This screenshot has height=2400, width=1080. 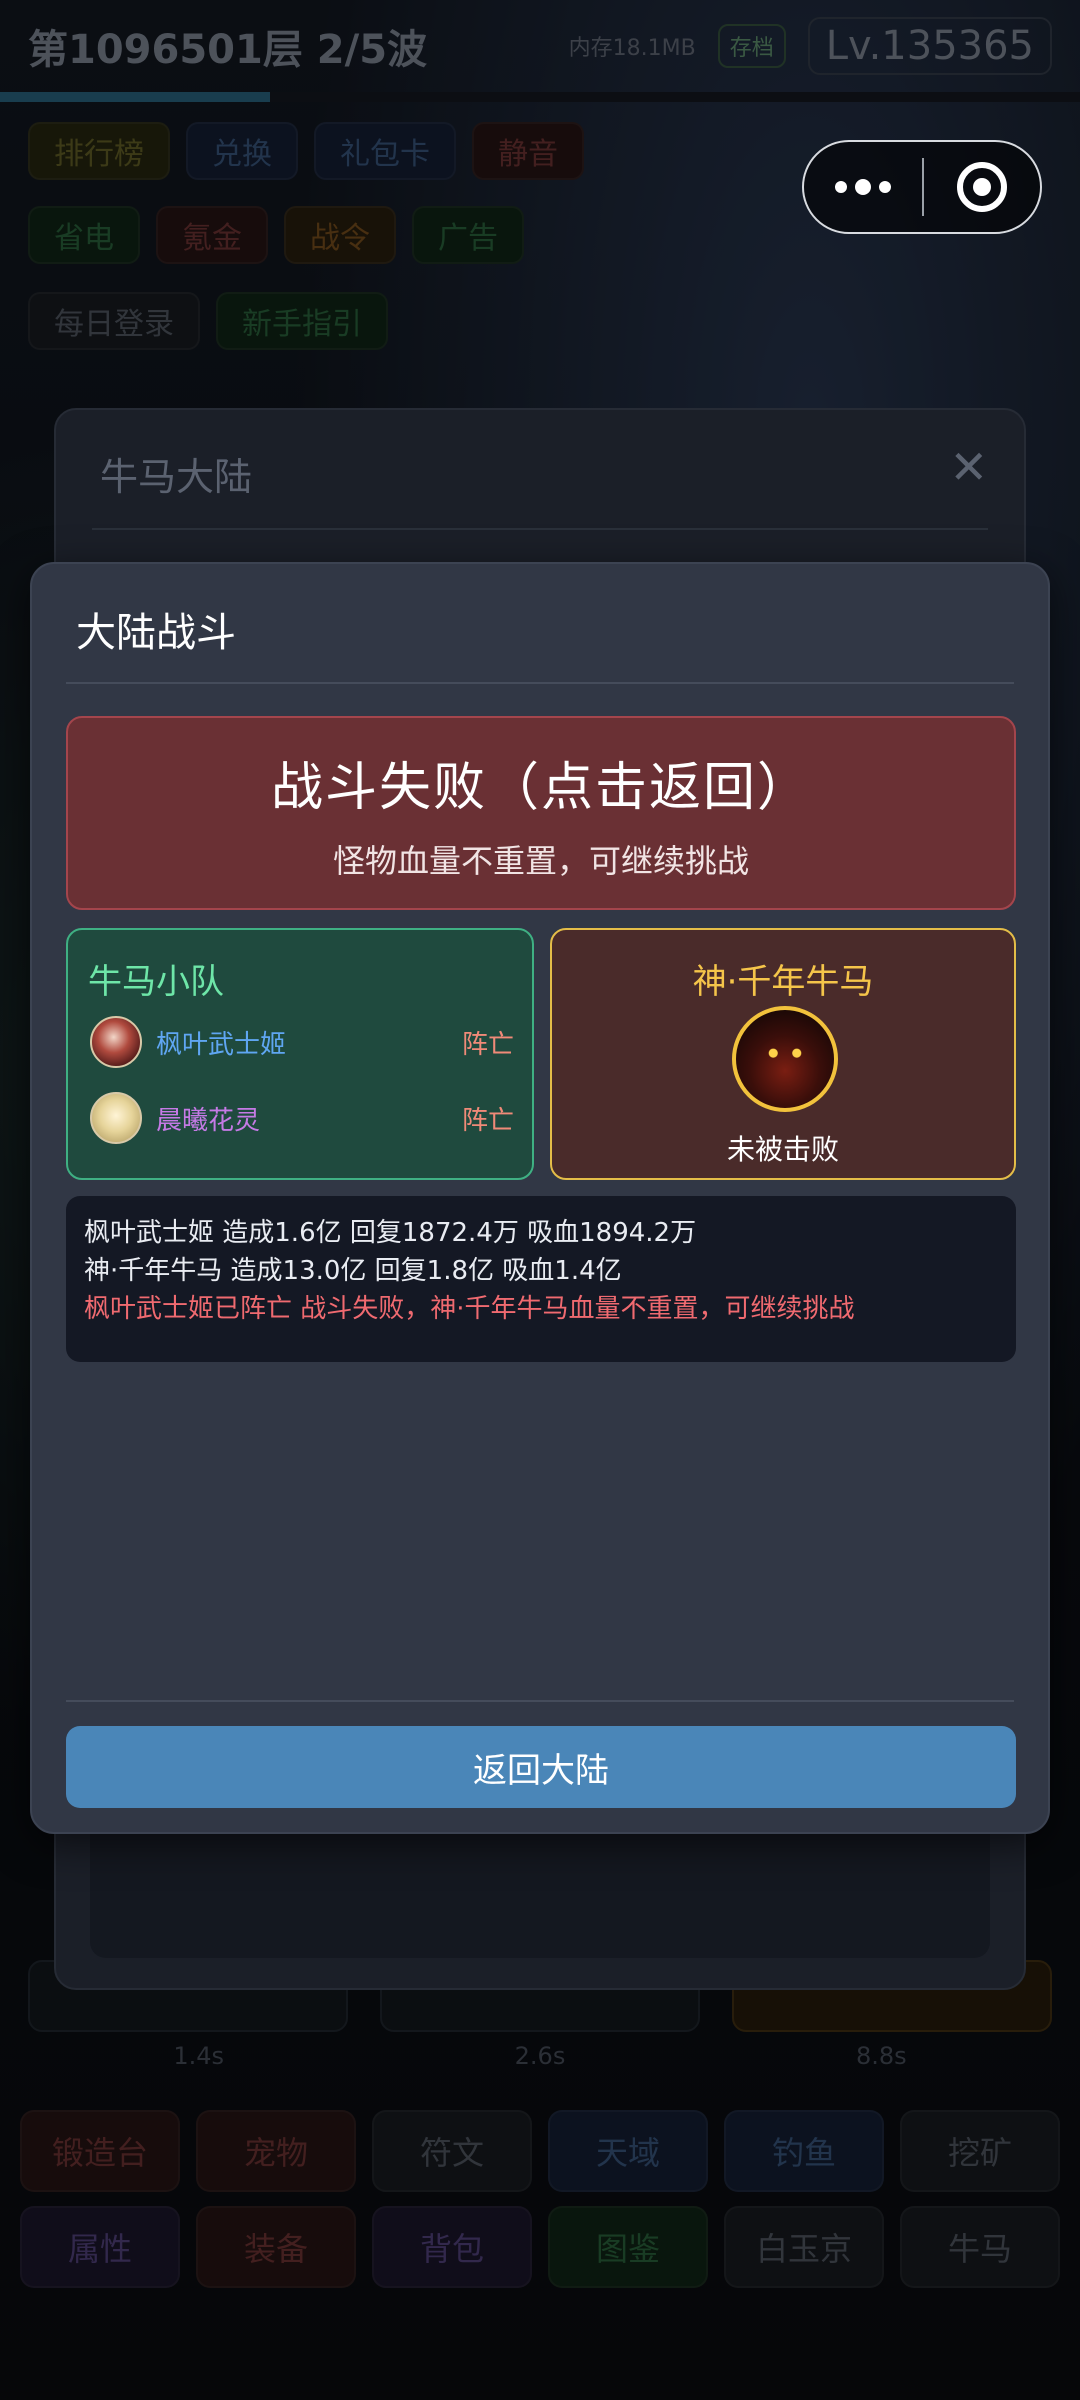 I want to click on continent-modal-title: 牛马大陆, so click(x=176, y=477).